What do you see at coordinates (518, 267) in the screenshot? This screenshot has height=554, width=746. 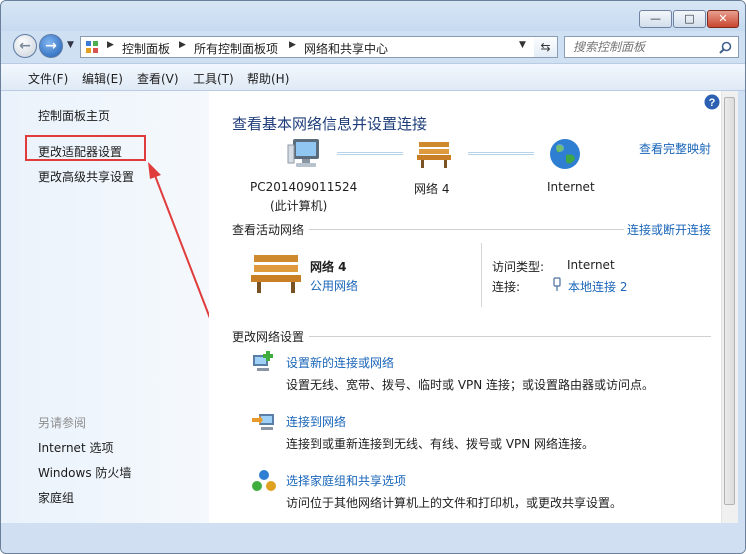 I see `access-type-label: 访问类型:` at bounding box center [518, 267].